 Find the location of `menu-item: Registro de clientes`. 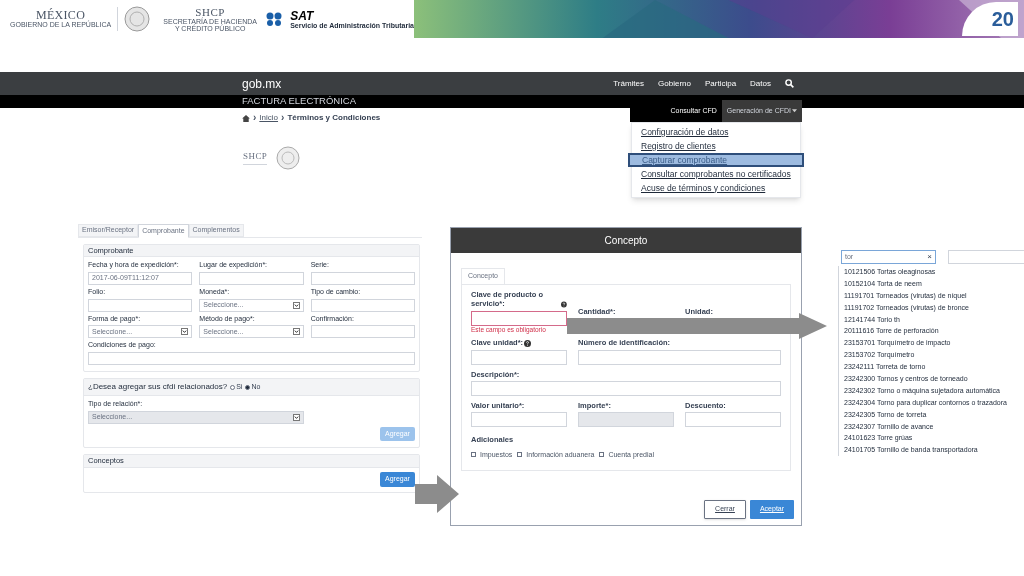

menu-item: Registro de clientes is located at coordinates (716, 146).